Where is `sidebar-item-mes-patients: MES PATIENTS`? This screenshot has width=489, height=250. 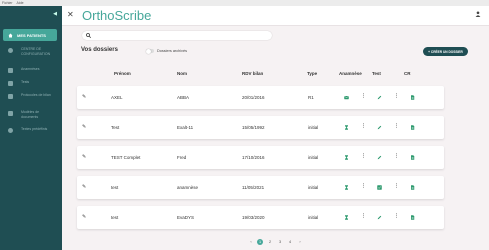
sidebar-item-mes-patients: MES PATIENTS is located at coordinates (30, 35).